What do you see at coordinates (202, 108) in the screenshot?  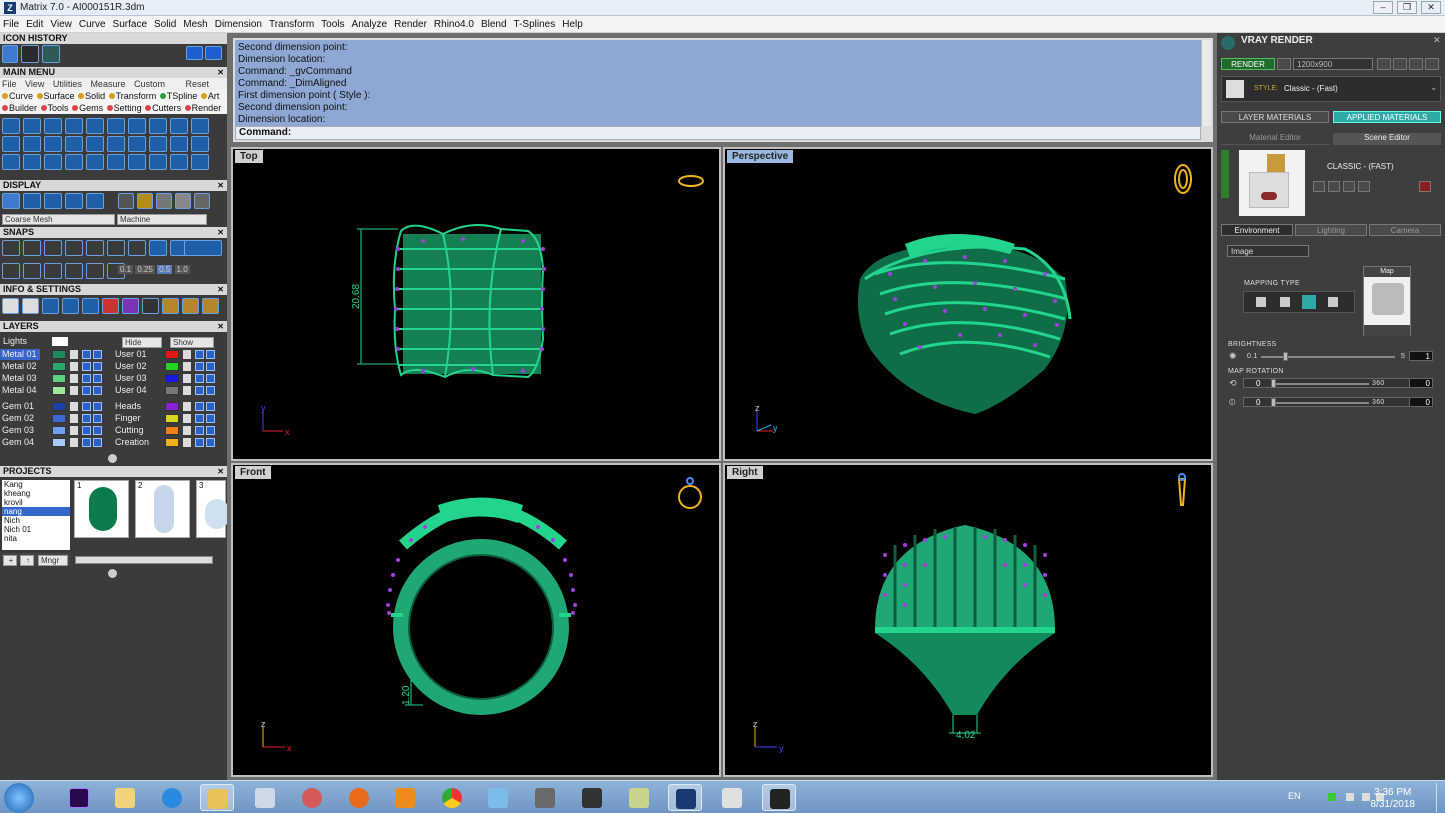 I see `cat-render: Render` at bounding box center [202, 108].